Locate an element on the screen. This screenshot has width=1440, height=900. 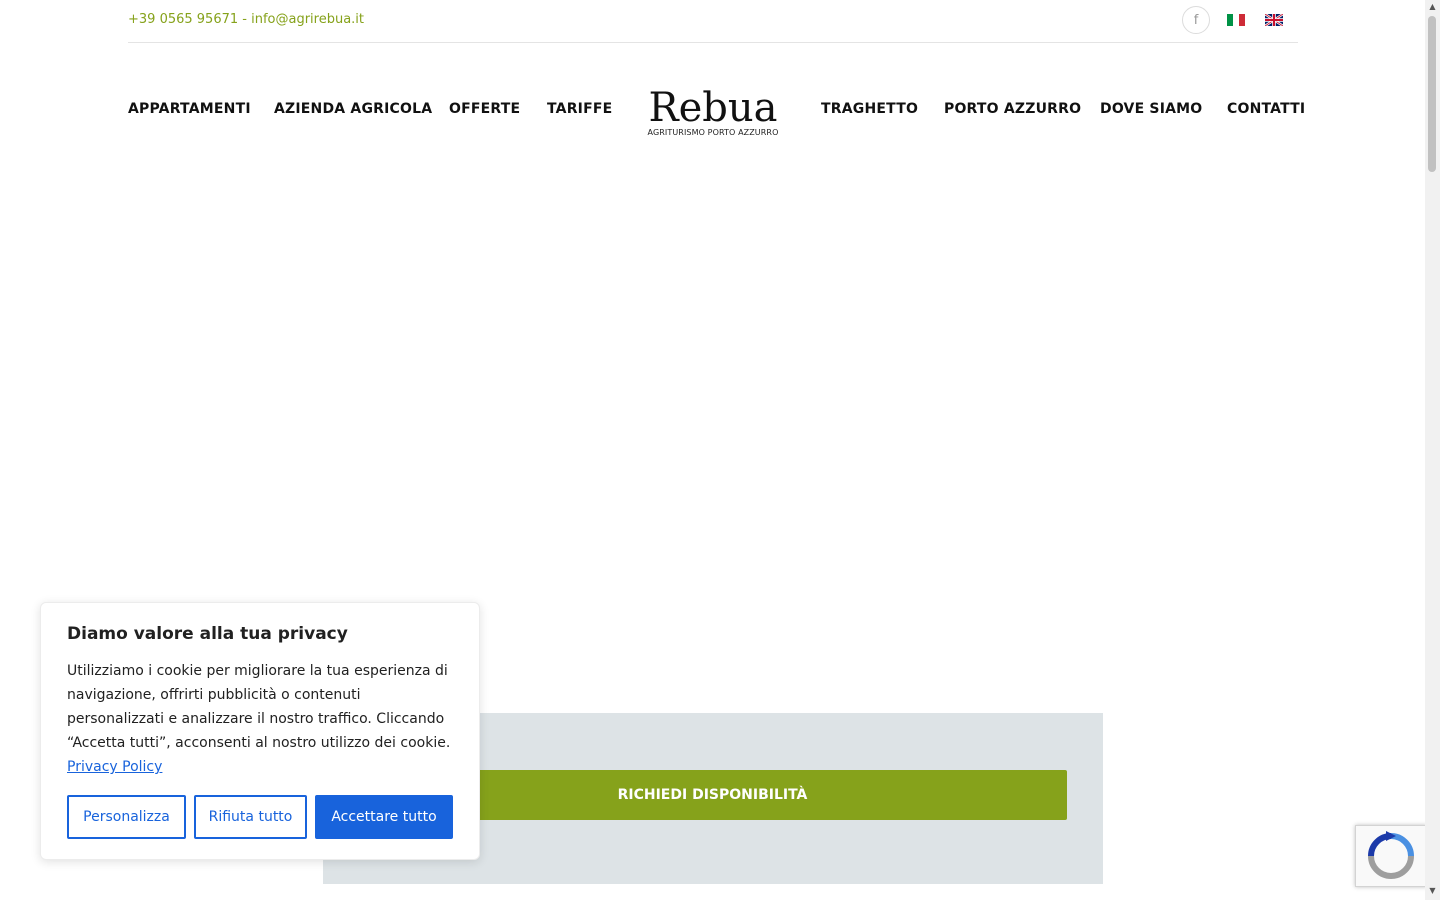
reject-all-button: Rifiuta tutto is located at coordinates (250, 817).